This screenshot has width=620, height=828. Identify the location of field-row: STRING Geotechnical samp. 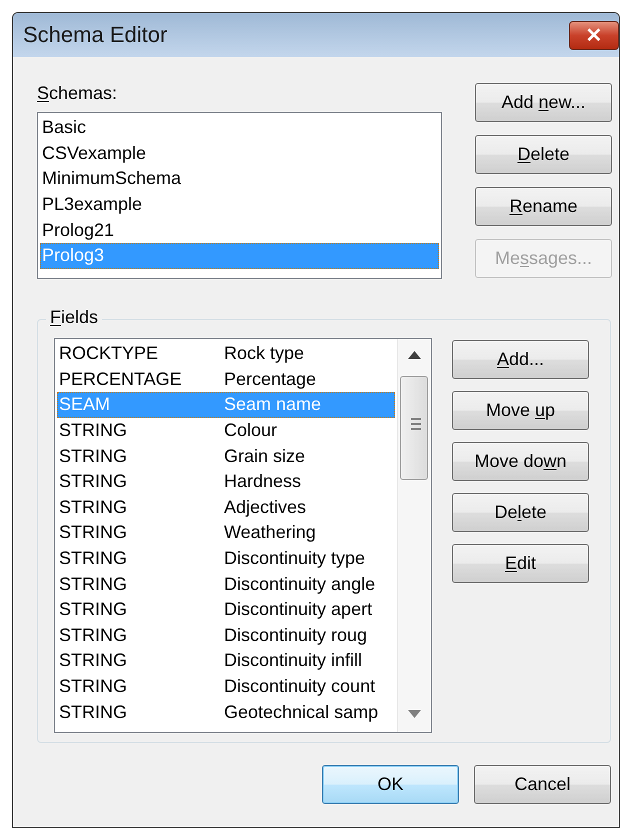
(226, 712).